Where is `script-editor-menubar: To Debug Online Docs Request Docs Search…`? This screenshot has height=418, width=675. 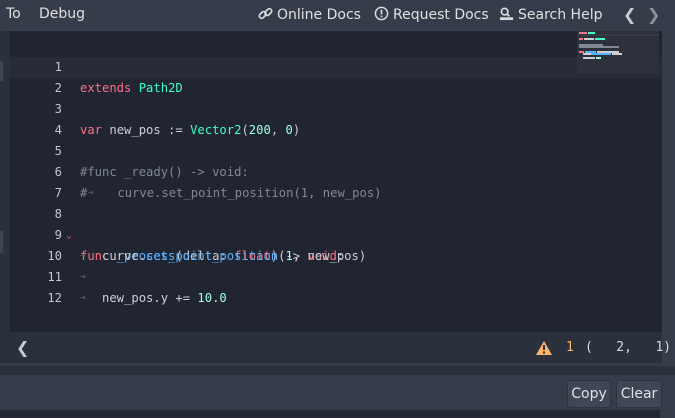 script-editor-menubar: To Debug Online Docs Request Docs Search… is located at coordinates (337, 15).